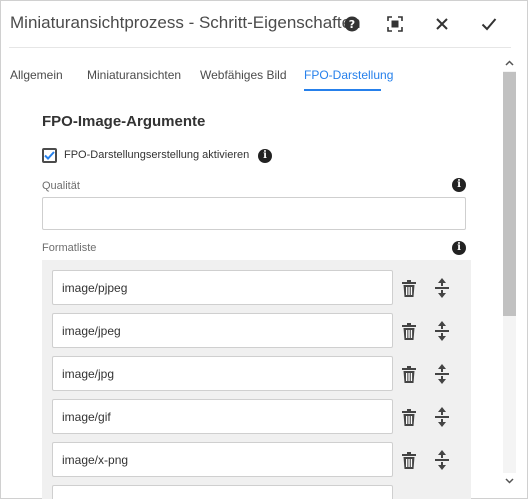 This screenshot has height=499, width=528. I want to click on fpo-enable-checkbox, so click(49, 155).